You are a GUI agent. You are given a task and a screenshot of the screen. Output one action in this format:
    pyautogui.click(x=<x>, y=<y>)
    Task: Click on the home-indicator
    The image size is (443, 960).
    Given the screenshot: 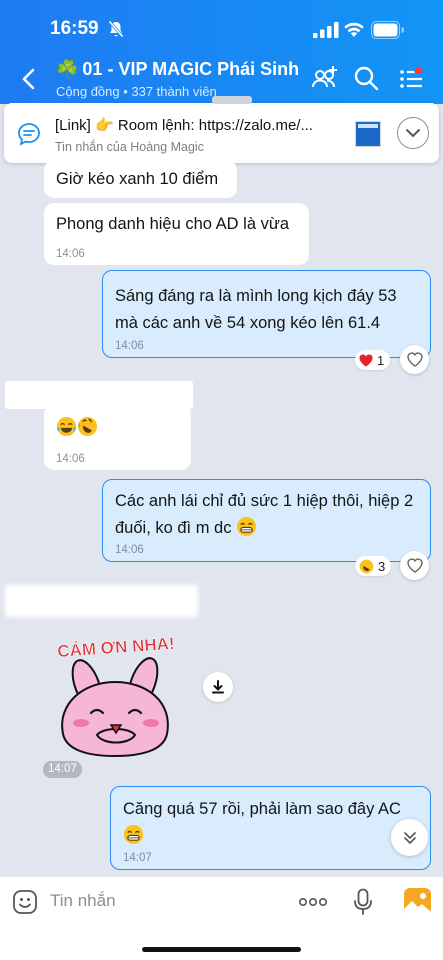 What is the action you would take?
    pyautogui.click(x=221, y=949)
    